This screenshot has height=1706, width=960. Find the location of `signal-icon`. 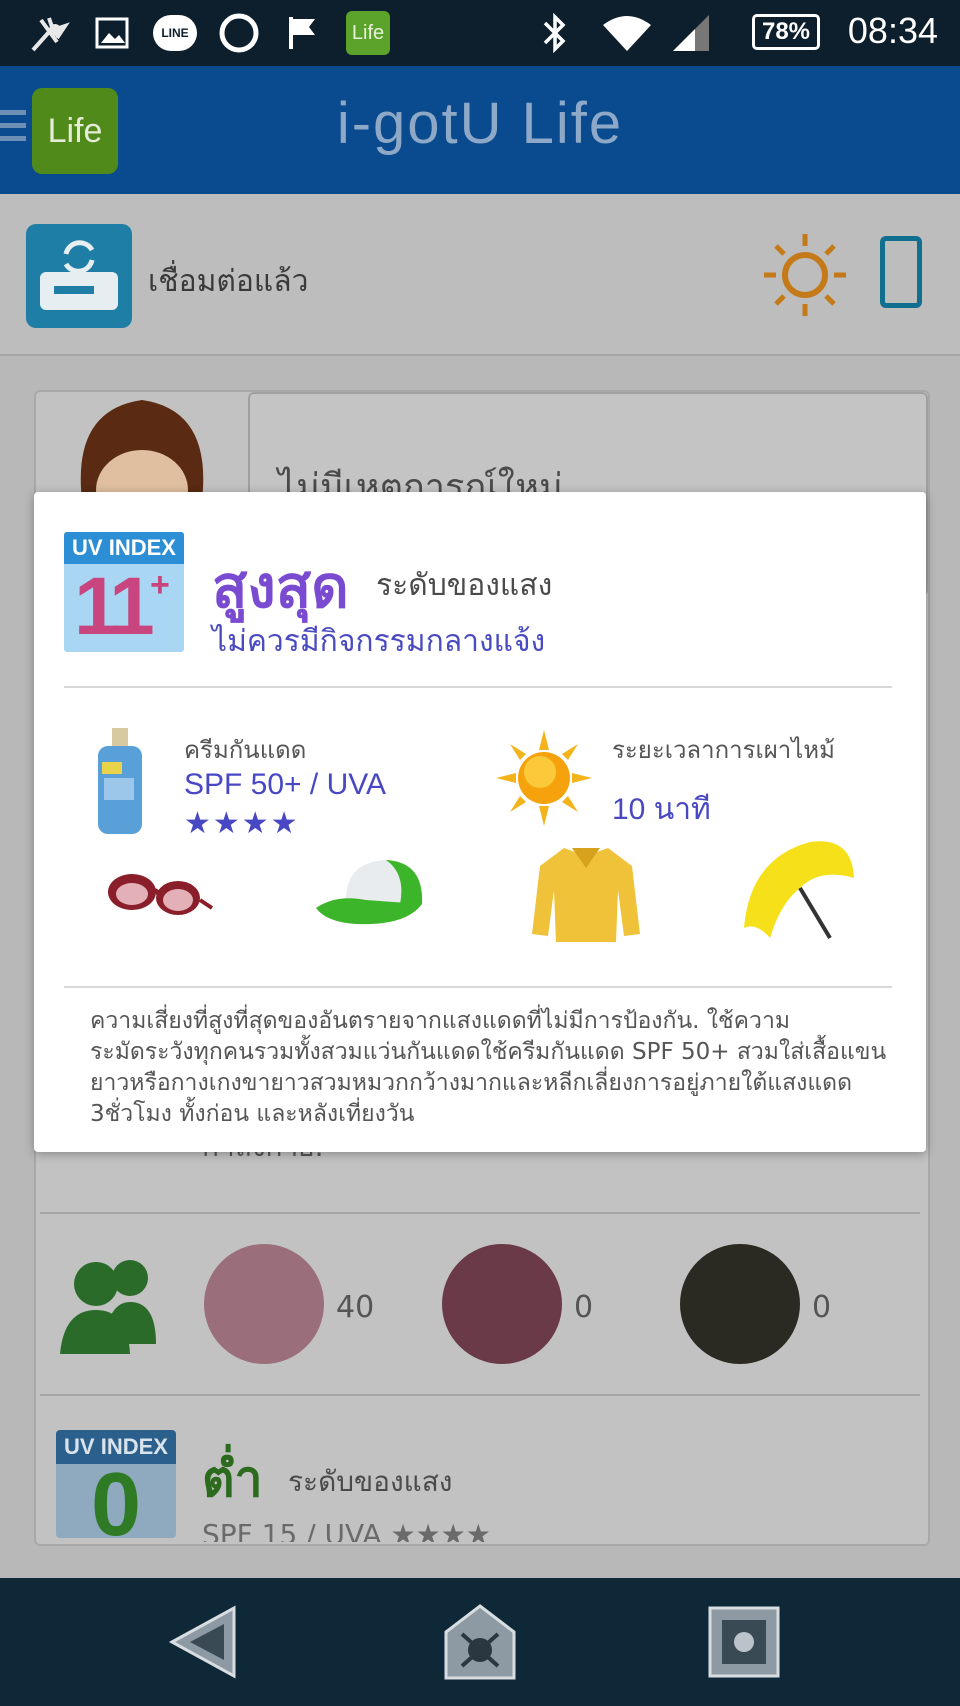

signal-icon is located at coordinates (691, 33).